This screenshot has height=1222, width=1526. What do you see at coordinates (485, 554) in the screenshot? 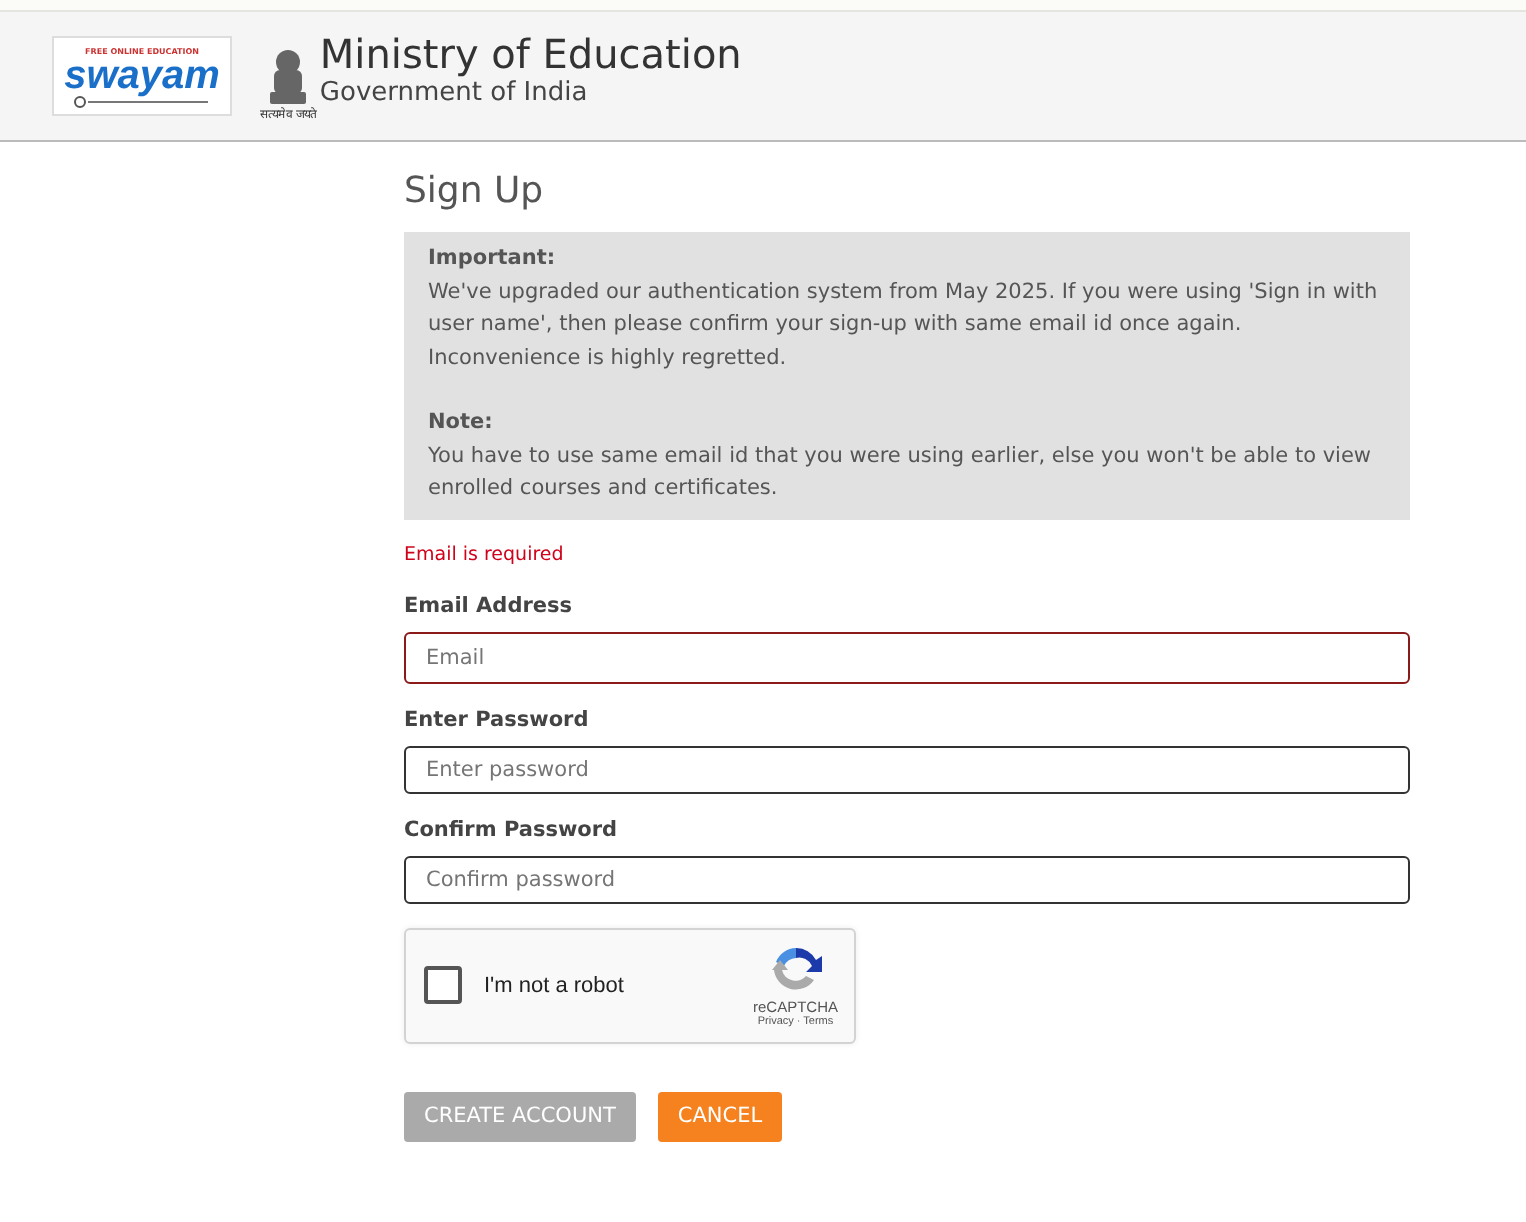
I see `error-message: Email is required` at bounding box center [485, 554].